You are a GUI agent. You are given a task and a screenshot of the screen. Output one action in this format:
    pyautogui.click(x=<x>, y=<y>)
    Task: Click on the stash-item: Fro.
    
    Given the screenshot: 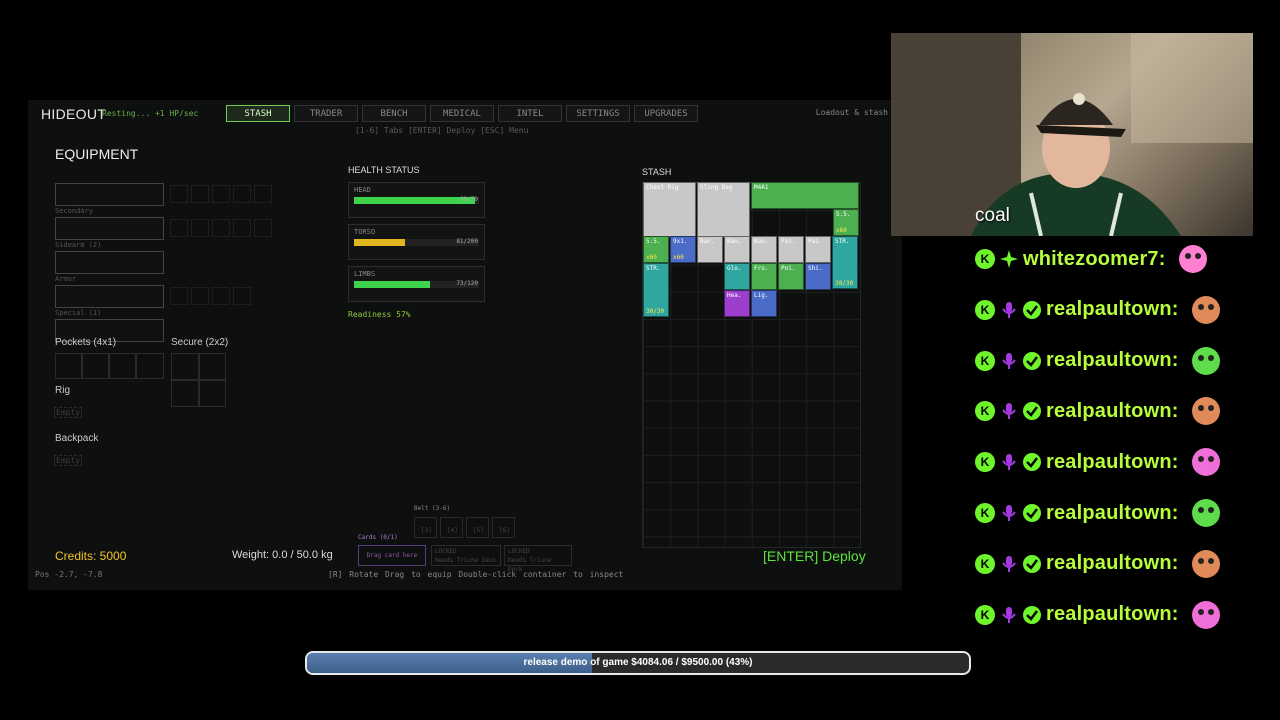 What is the action you would take?
    pyautogui.click(x=764, y=276)
    